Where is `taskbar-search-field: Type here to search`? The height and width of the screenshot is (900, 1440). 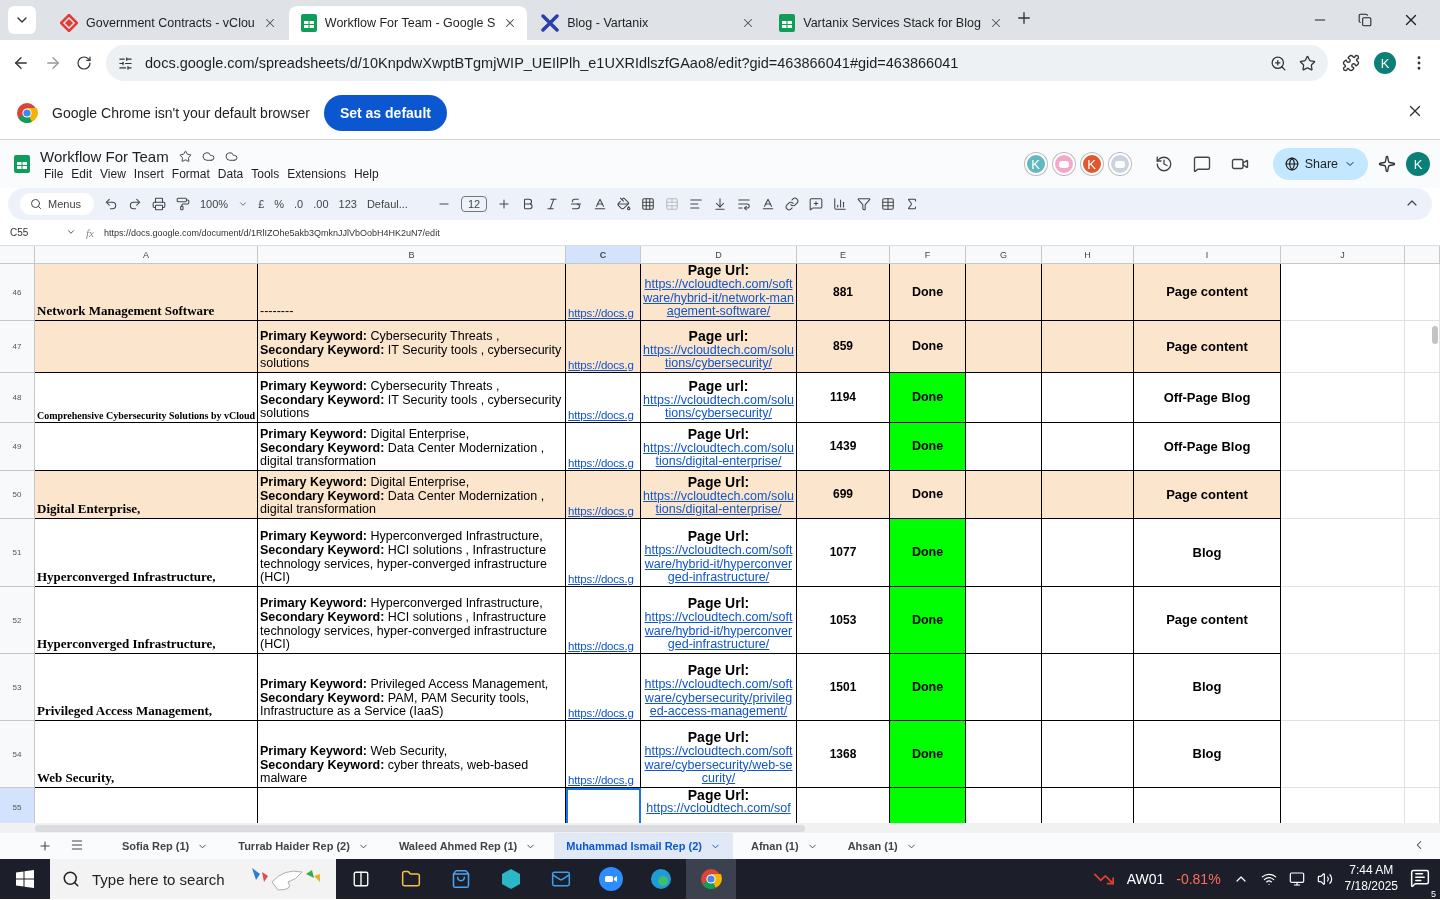
taskbar-search-field: Type here to search is located at coordinates (193, 879).